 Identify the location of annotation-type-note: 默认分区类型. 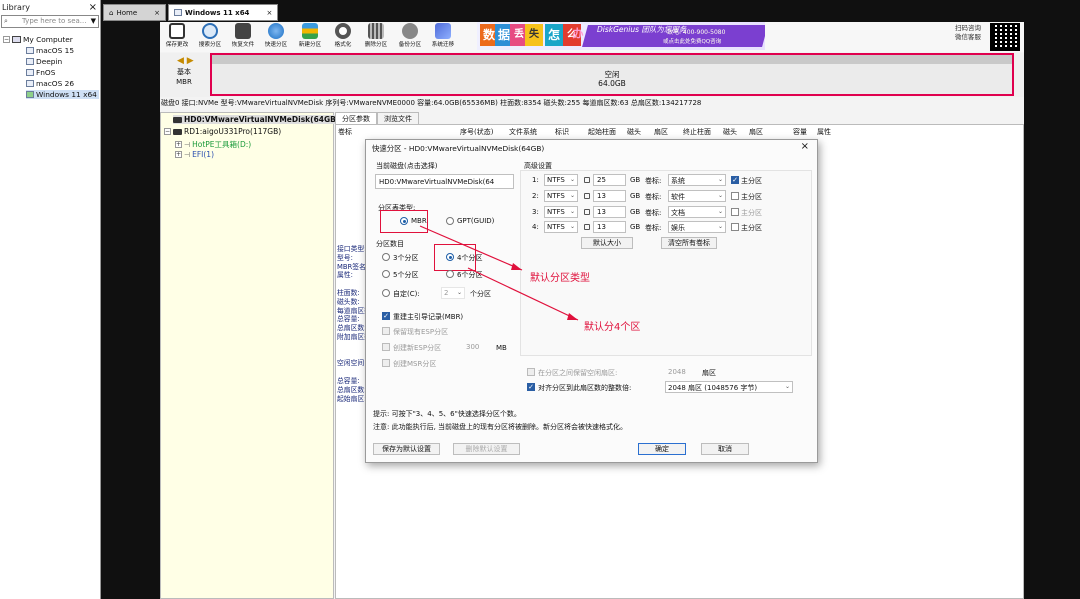
(560, 278).